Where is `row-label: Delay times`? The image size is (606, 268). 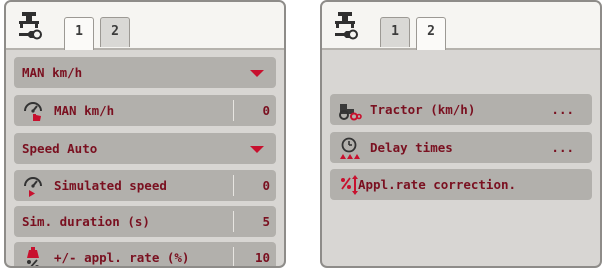
row-label: Delay times is located at coordinates (411, 147).